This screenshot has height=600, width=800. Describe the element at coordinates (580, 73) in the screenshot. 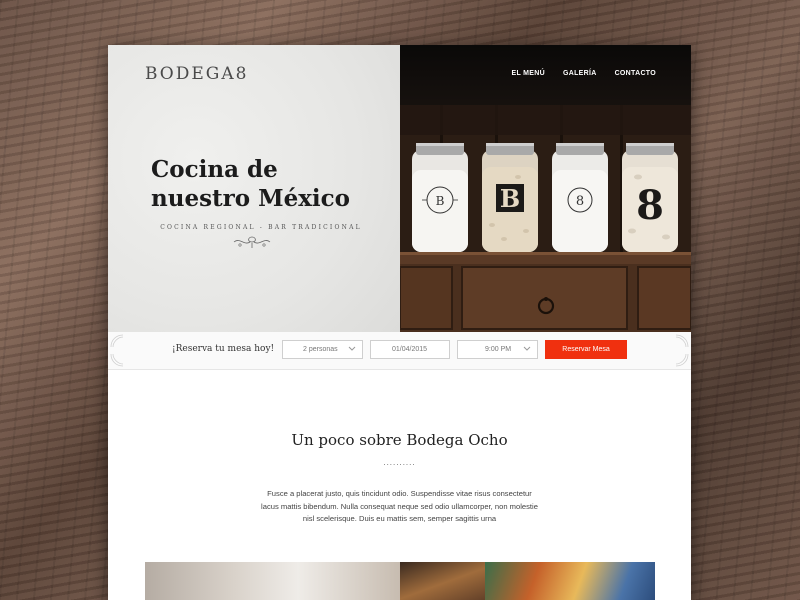

I see `nav-item-gallery: GALERÍA` at that location.